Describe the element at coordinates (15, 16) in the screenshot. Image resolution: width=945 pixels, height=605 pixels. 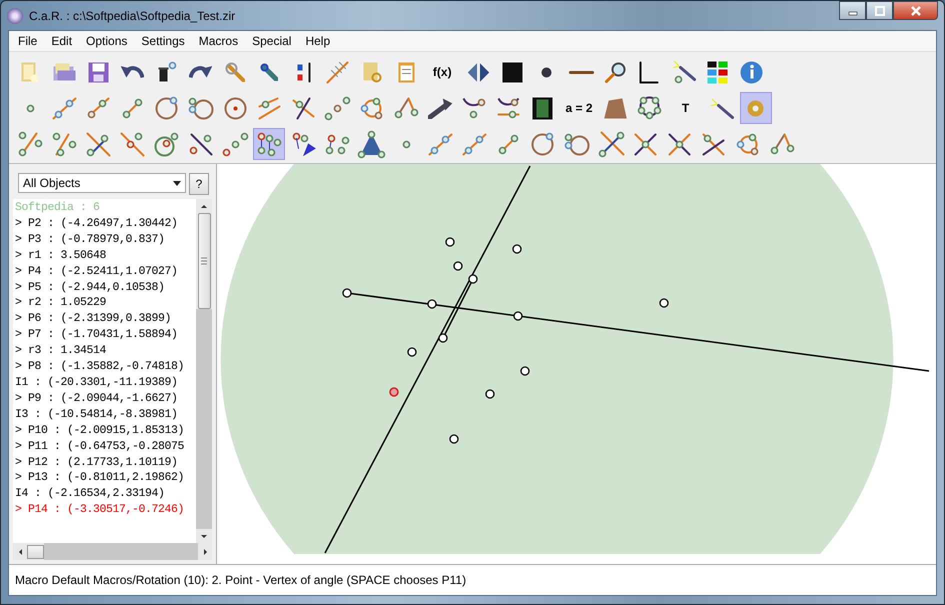
I see `app-icon` at that location.